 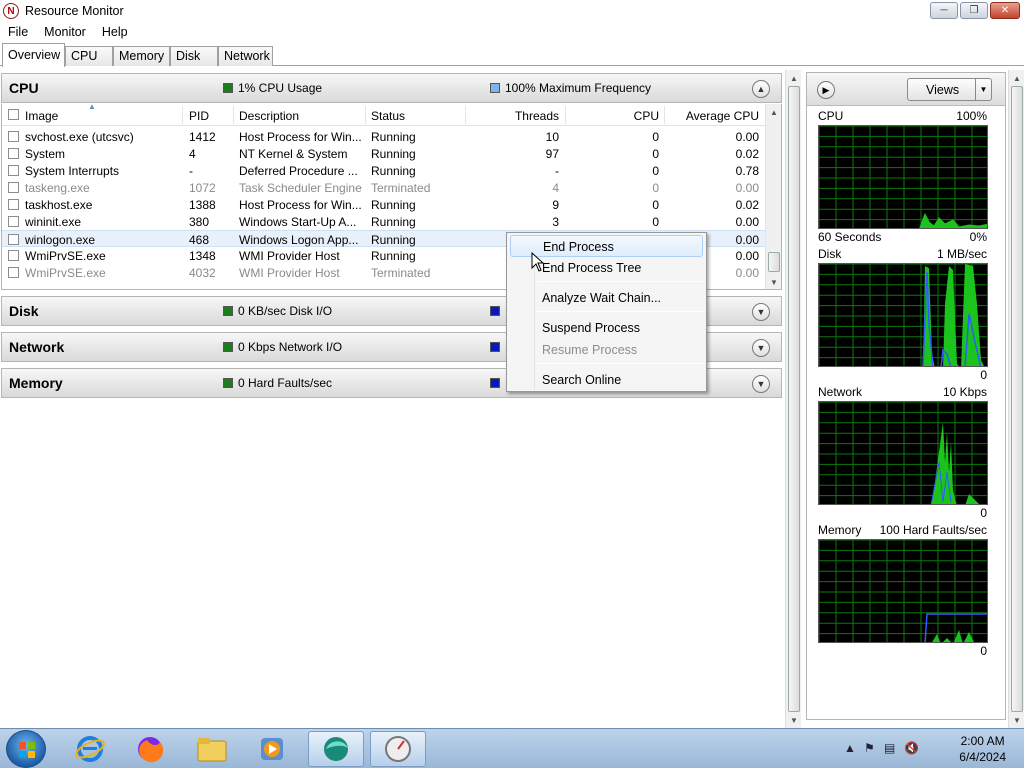 What do you see at coordinates (202, 205) in the screenshot?
I see `cell-pid: 1388` at bounding box center [202, 205].